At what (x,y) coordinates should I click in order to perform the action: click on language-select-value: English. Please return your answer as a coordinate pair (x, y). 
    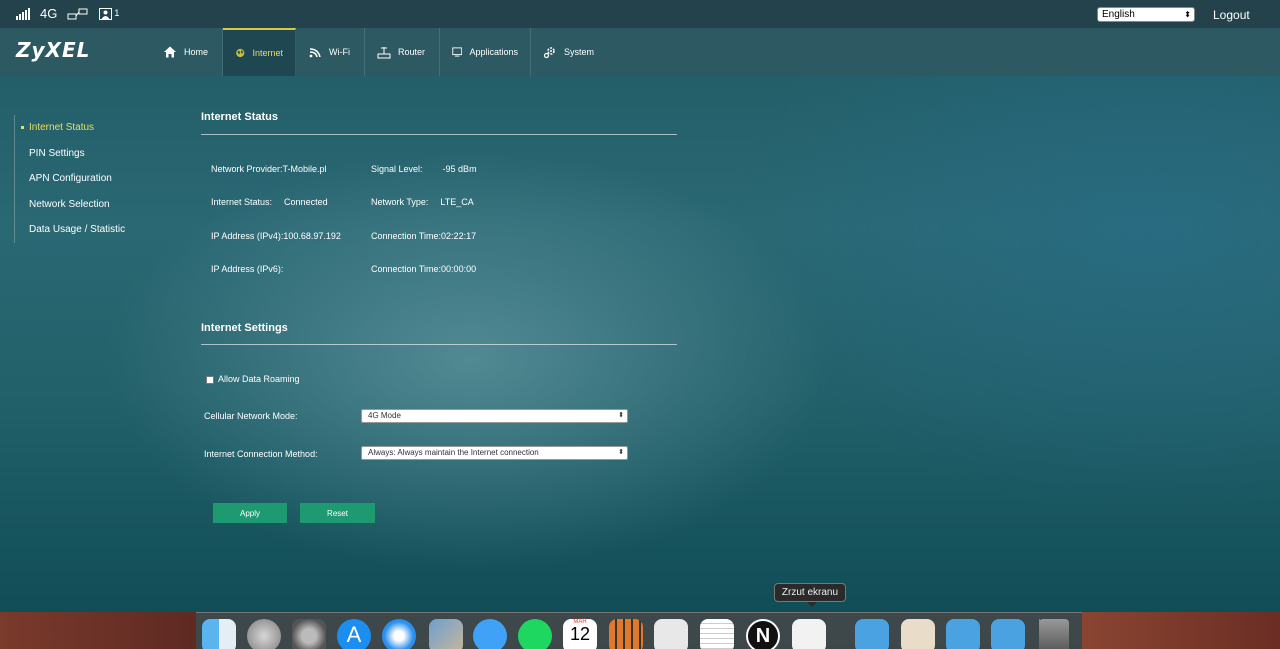
    Looking at the image, I should click on (1118, 14).